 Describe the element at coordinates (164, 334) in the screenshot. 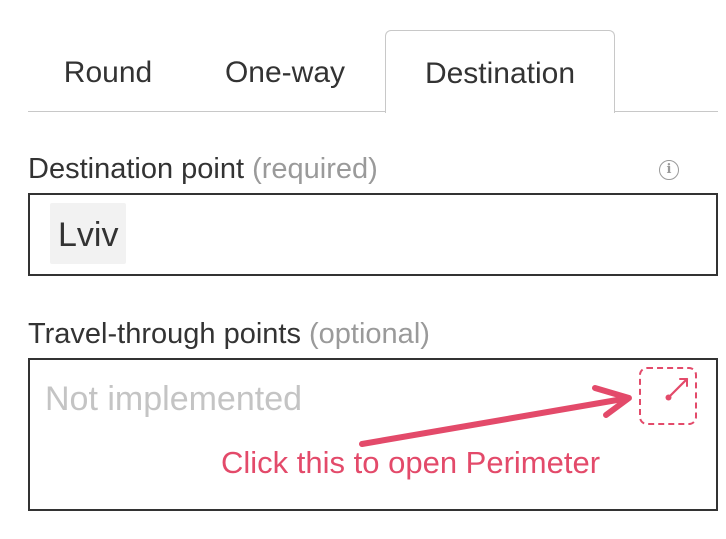

I see `travel-through-label-text: Travel-through points` at that location.